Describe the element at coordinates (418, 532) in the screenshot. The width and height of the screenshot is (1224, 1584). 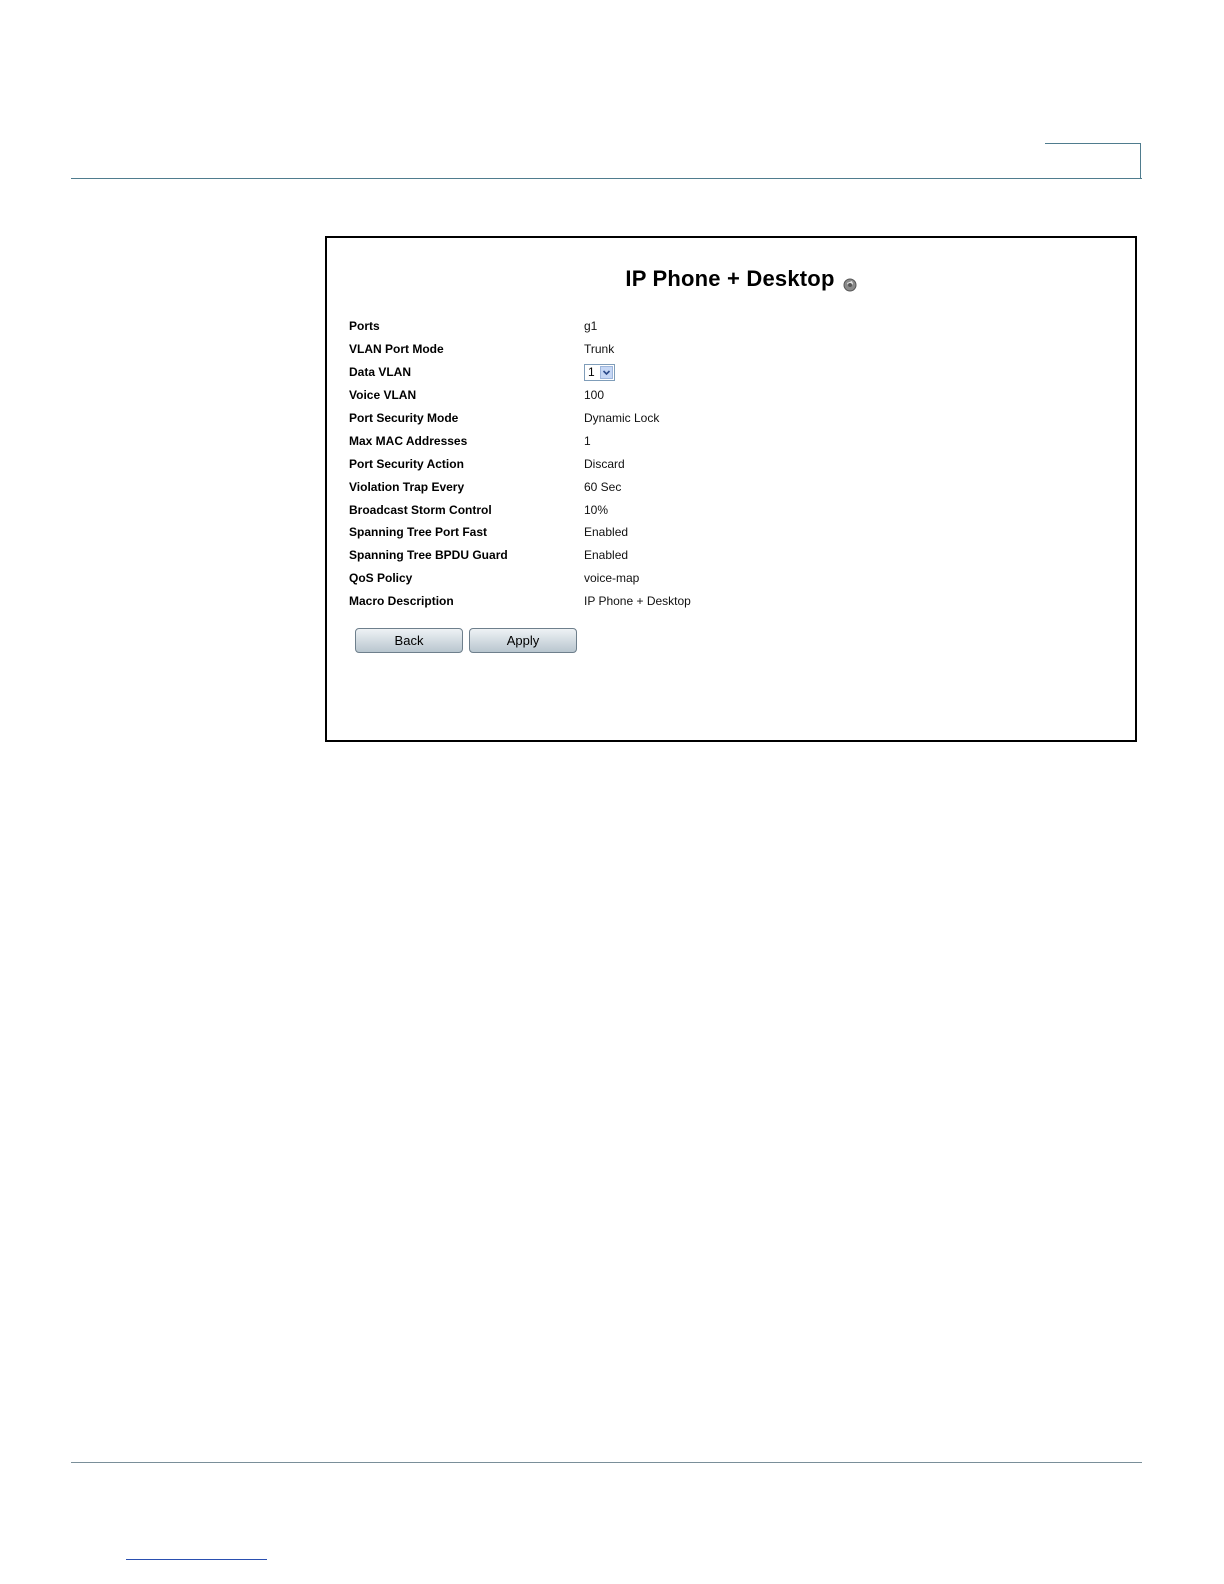
I see `field-label: Spanning Tree Port Fast` at that location.